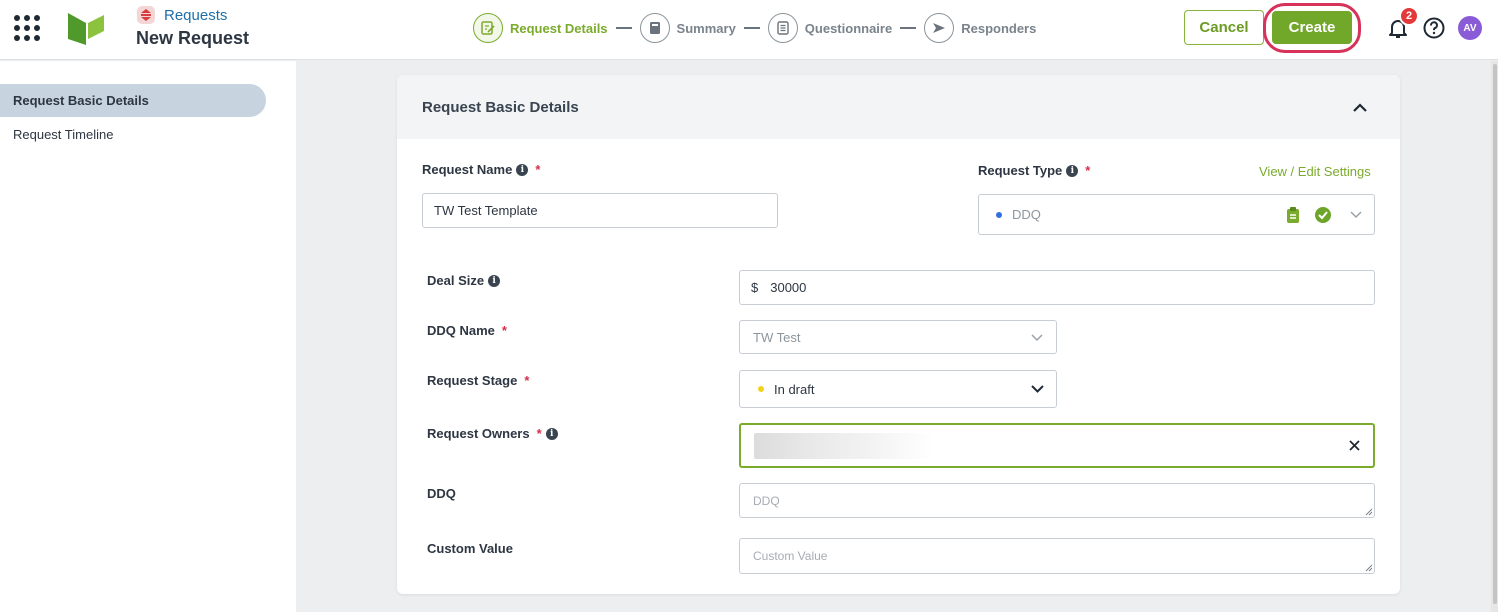 Image resolution: width=1498 pixels, height=612 pixels. I want to click on step-summary: Summary, so click(687, 28).